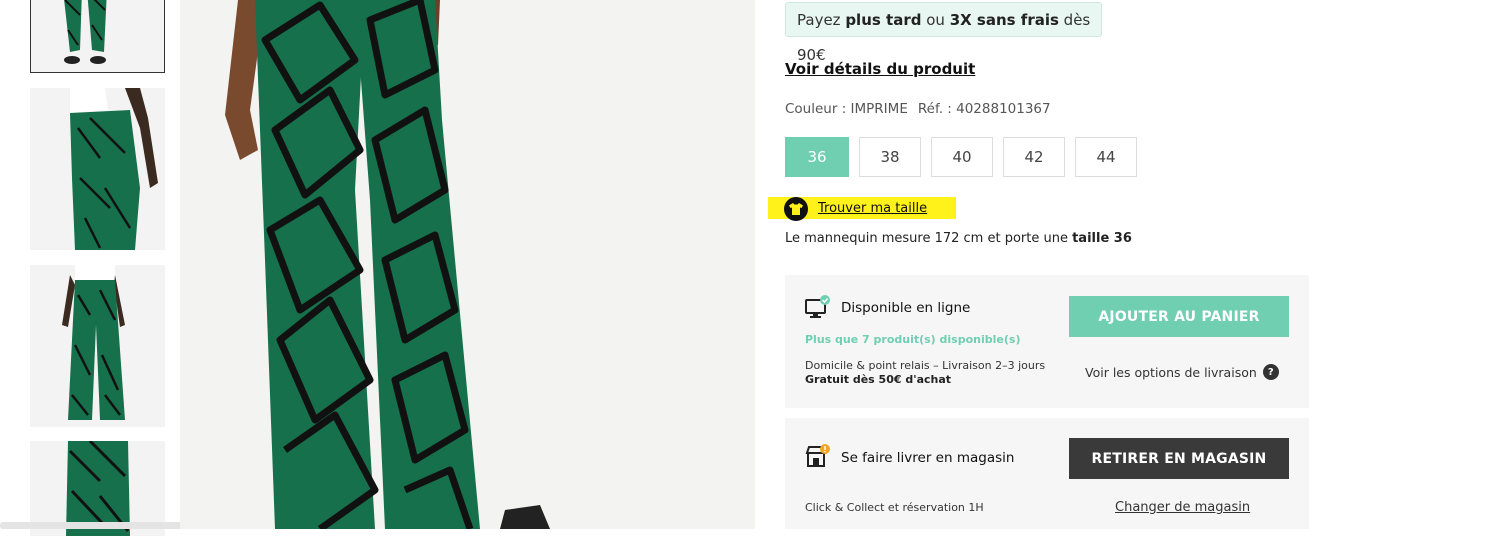 The image size is (1506, 536). Describe the element at coordinates (796, 209) in the screenshot. I see `tshirt-icon` at that location.